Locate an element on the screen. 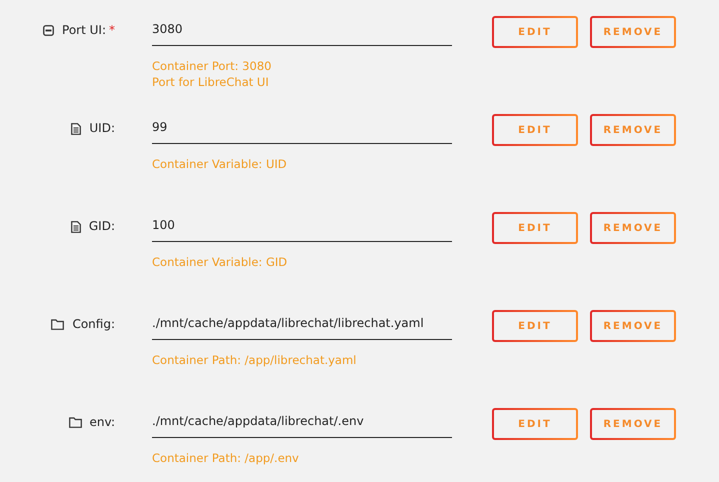 This screenshot has height=482, width=719. field-label: Port UI: is located at coordinates (84, 30).